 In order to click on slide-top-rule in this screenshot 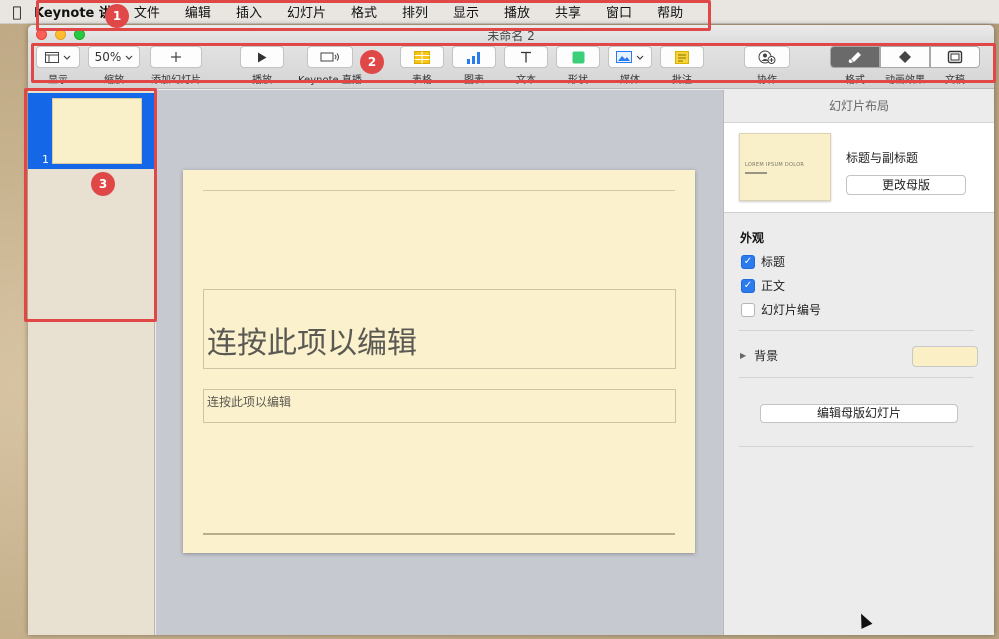, I will do `click(439, 190)`.